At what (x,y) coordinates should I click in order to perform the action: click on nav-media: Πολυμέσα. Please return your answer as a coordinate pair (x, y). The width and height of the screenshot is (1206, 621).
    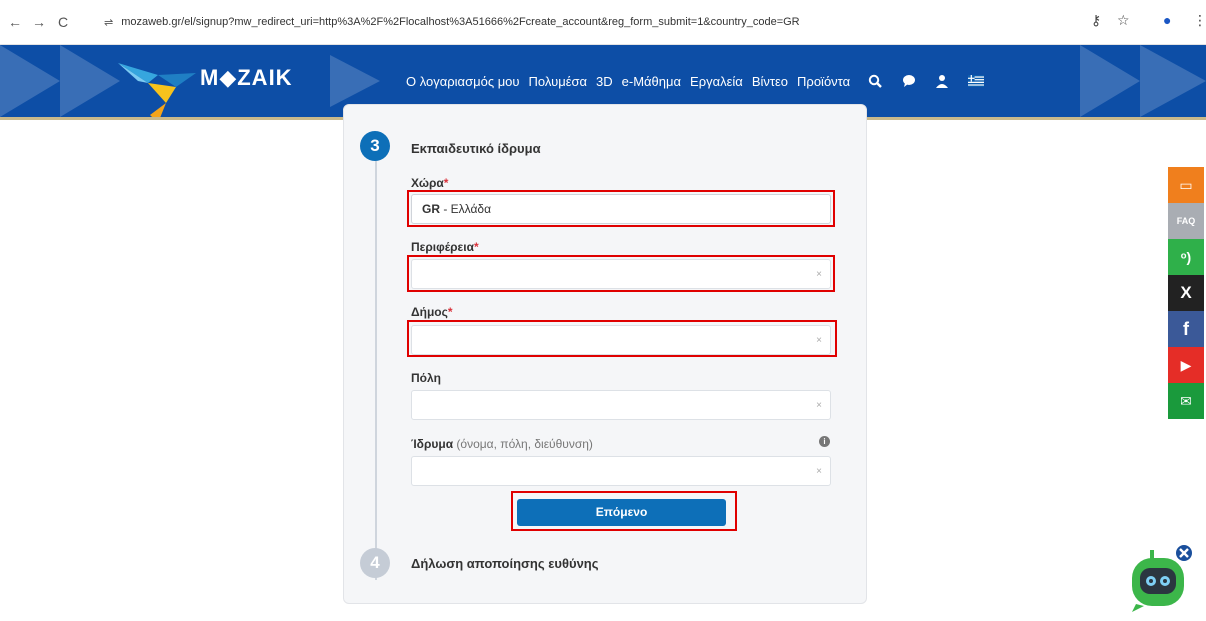
    Looking at the image, I should click on (558, 81).